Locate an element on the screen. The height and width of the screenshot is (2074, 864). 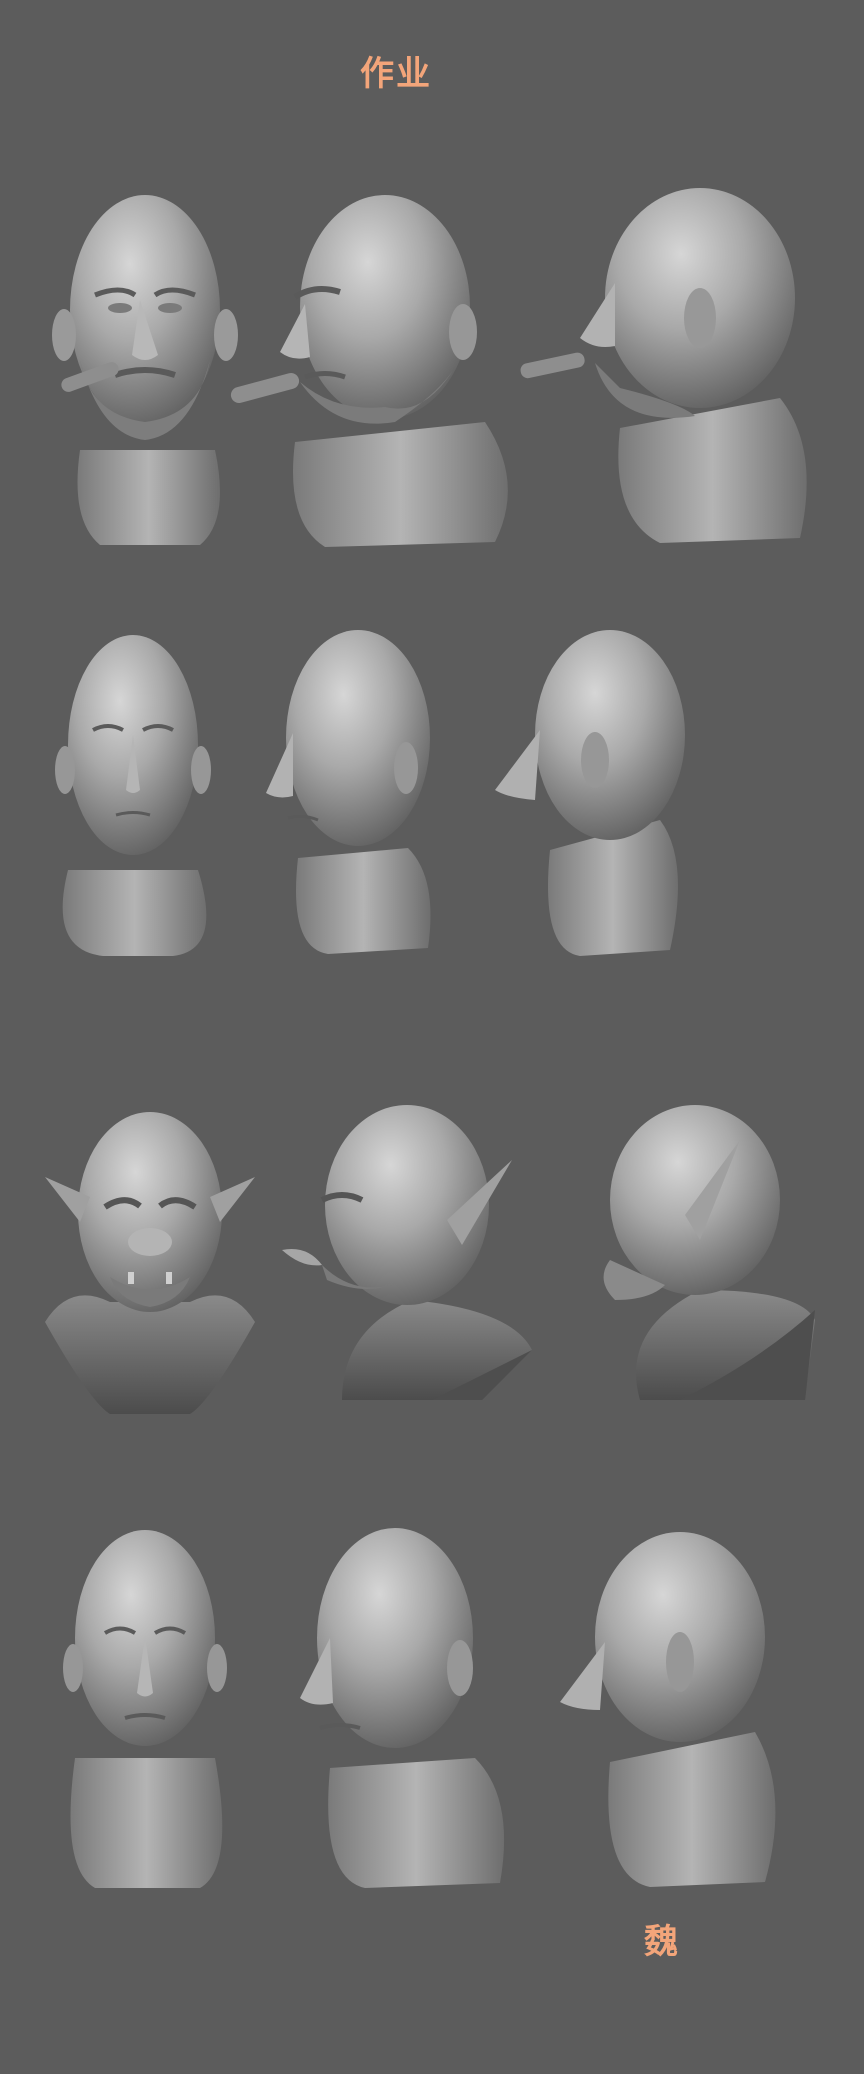
orc-profile-view is located at coordinates (709, 1252).